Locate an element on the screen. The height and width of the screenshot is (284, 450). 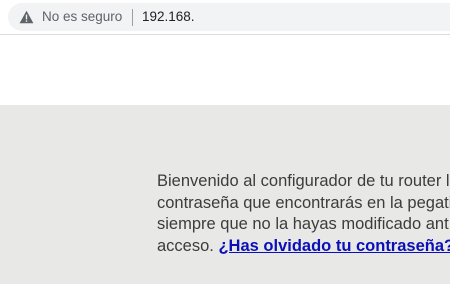
browser-toolbar: No es seguro 192.168. is located at coordinates (225, 17).